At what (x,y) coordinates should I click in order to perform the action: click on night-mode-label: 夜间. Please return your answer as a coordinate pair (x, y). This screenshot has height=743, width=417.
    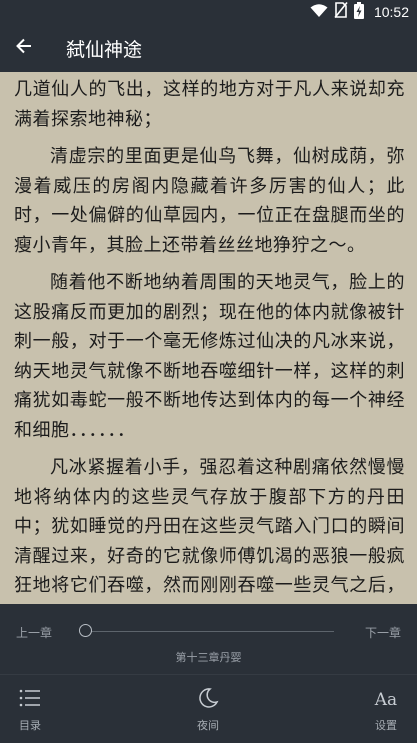
    Looking at the image, I should click on (208, 725).